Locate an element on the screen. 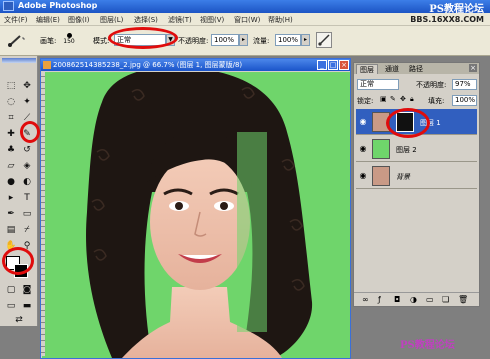 This screenshot has width=490, height=359. pen-tool-icon: ✒ is located at coordinates (11, 214).